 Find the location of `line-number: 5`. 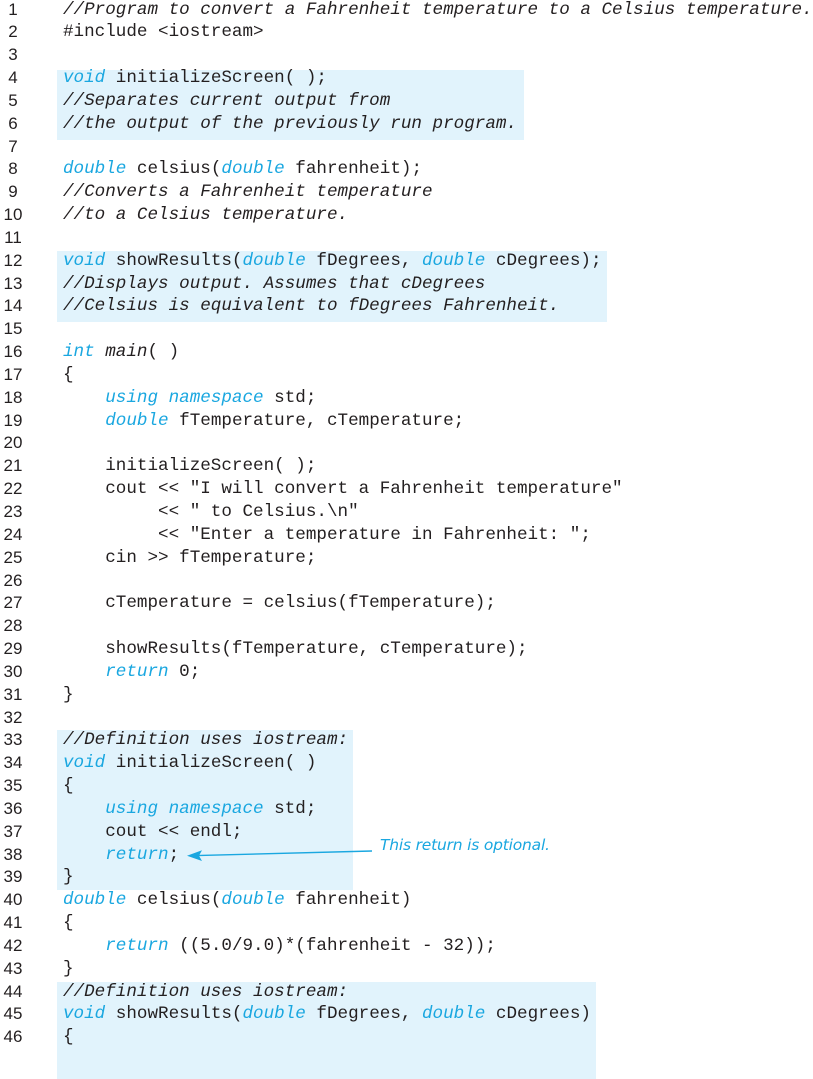

line-number: 5 is located at coordinates (13, 100).